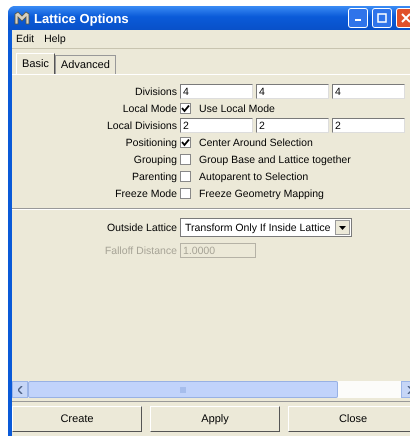 The image size is (410, 436). I want to click on field-label: Parenting, so click(154, 176).